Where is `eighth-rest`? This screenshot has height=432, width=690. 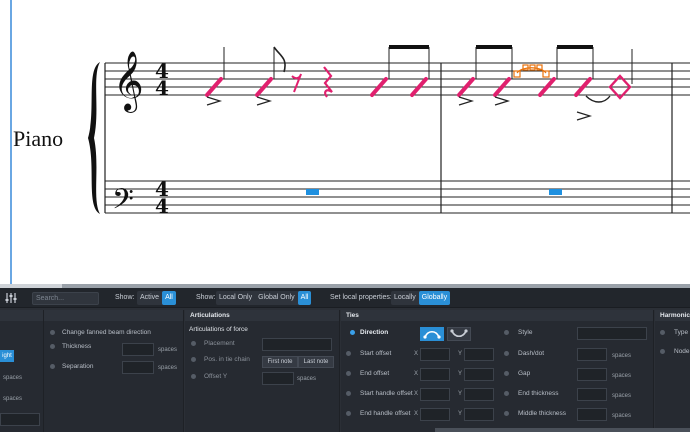
eighth-rest is located at coordinates (296, 83).